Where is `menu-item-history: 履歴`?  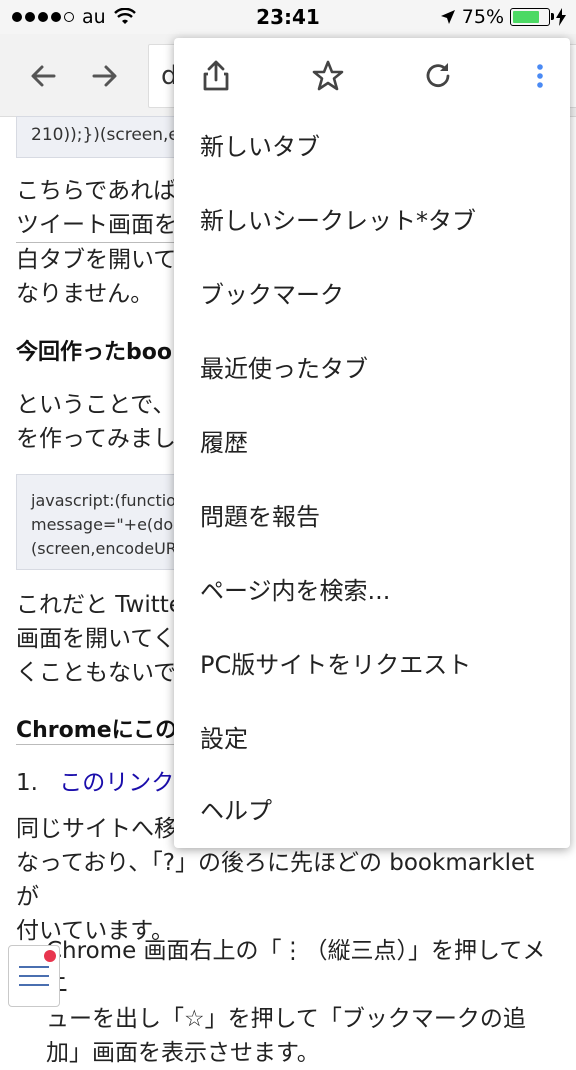
menu-item-history: 履歴 is located at coordinates (372, 443).